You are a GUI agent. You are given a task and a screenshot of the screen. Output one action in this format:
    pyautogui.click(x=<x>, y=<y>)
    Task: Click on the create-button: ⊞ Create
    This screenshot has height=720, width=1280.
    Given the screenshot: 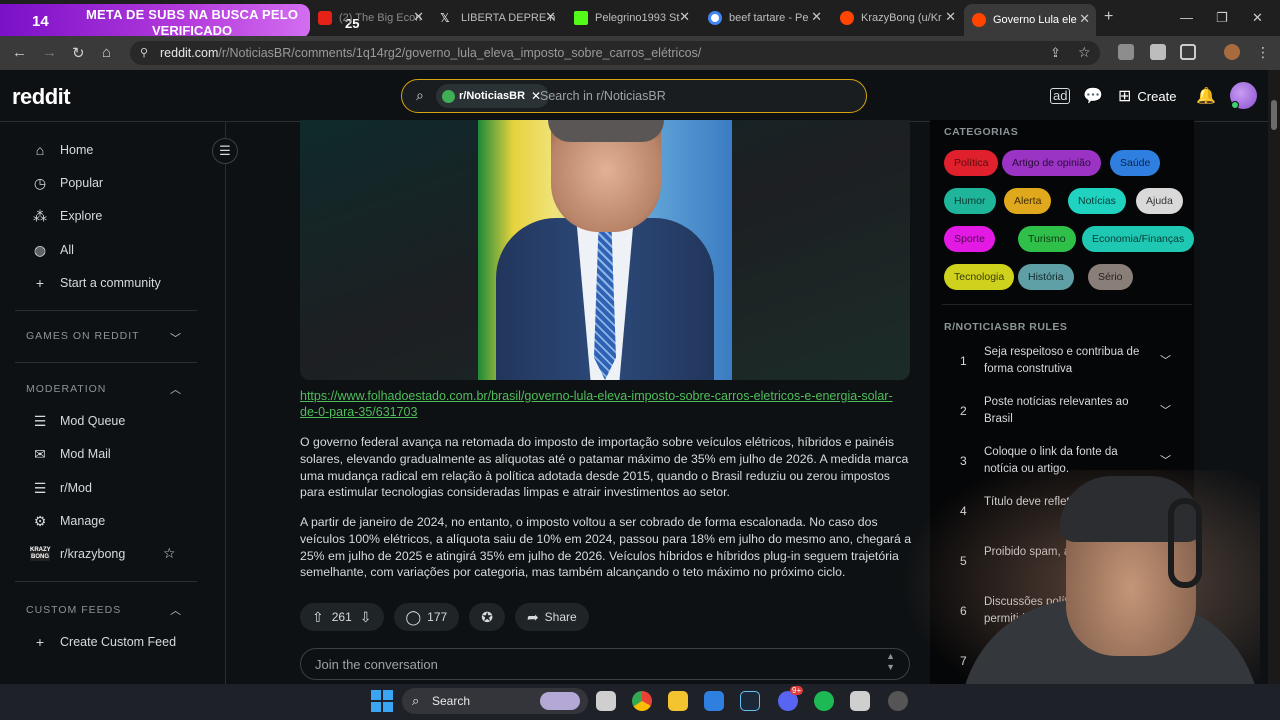 What is the action you would take?
    pyautogui.click(x=1147, y=96)
    